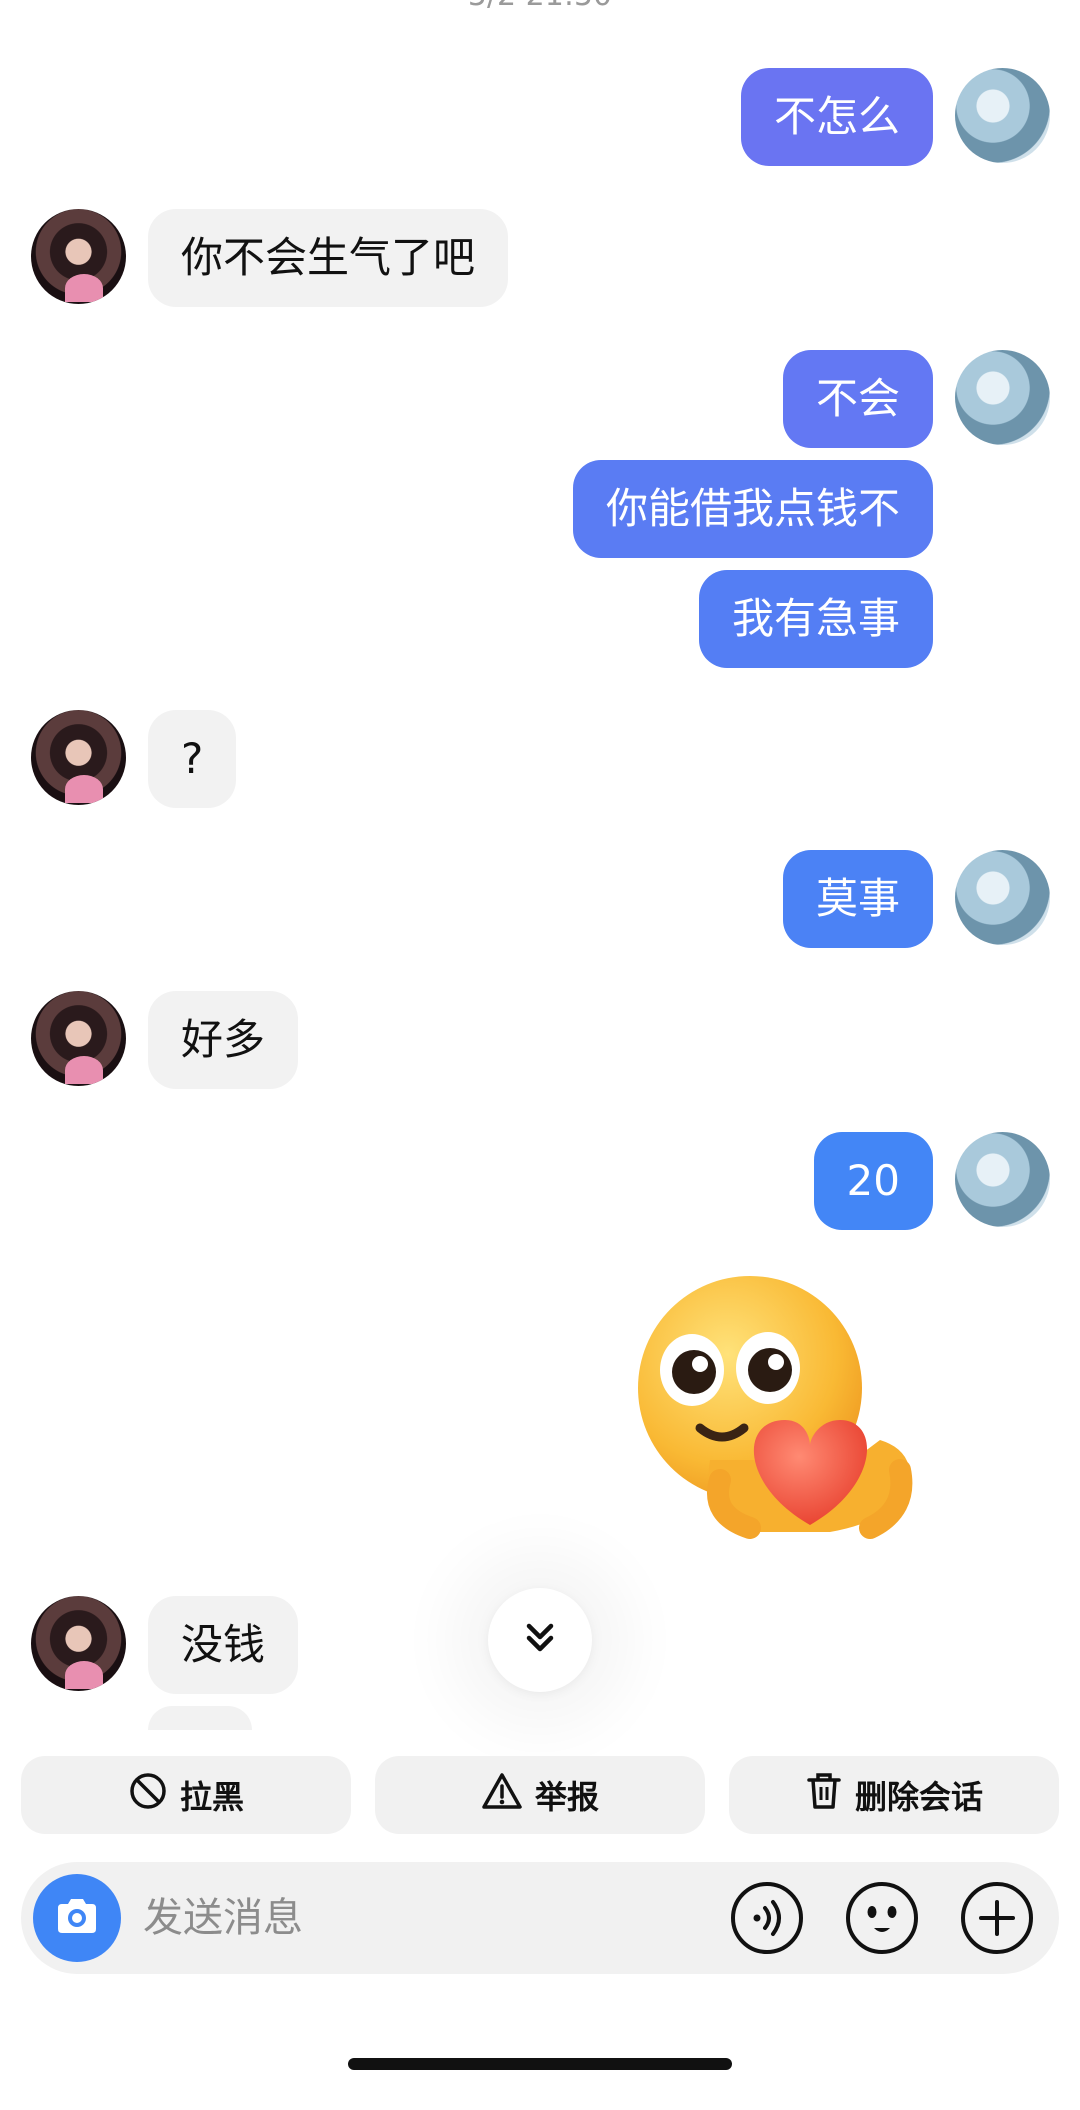 Image resolution: width=1080 pixels, height=2110 pixels. I want to click on message-row: 我有急事, so click(540, 619).